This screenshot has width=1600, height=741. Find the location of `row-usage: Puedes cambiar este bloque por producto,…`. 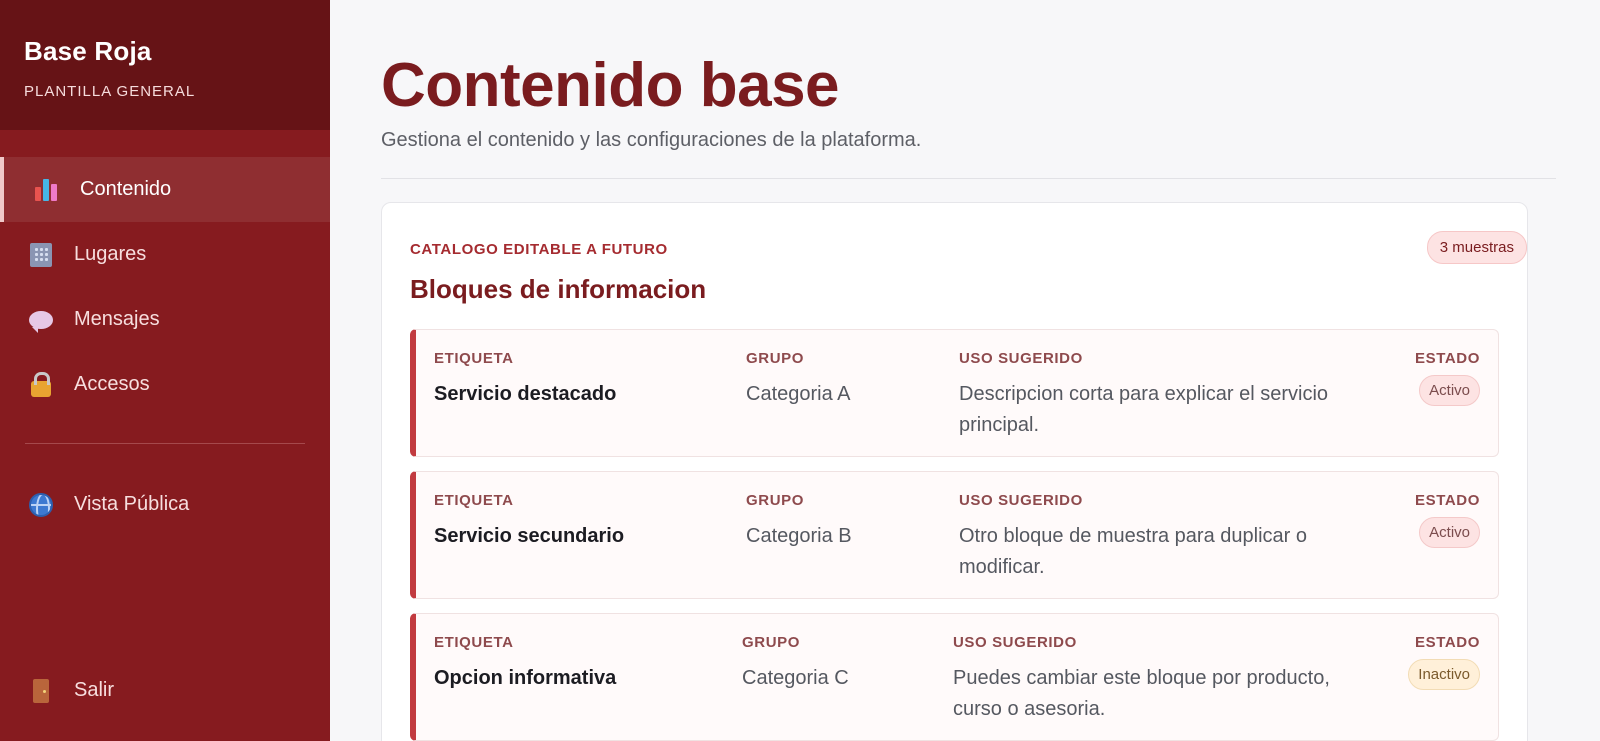

row-usage: Puedes cambiar este bloque por producto,… is located at coordinates (1141, 693).